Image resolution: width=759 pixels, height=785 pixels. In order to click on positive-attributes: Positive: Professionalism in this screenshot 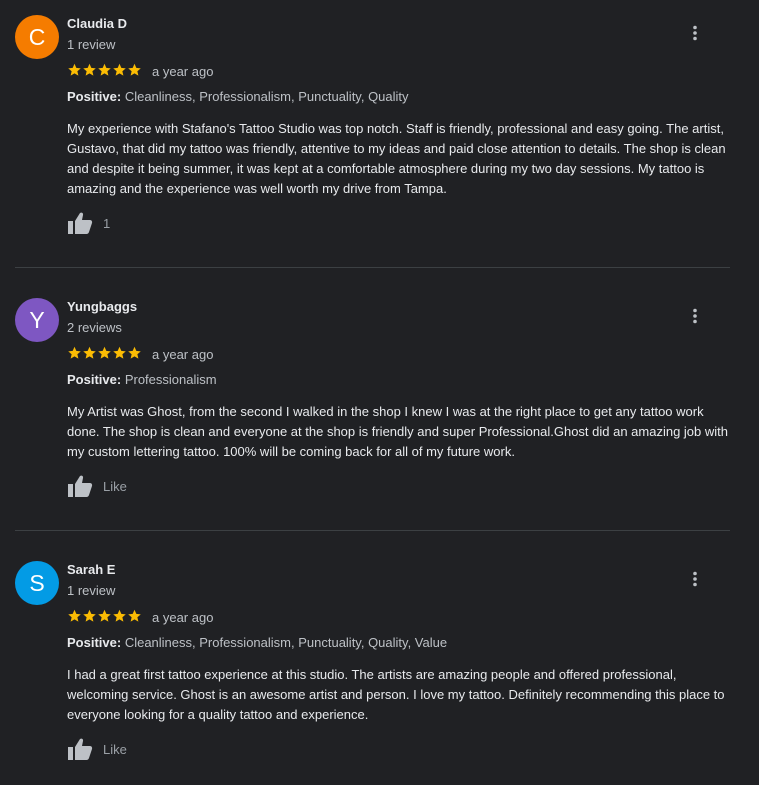, I will do `click(142, 379)`.